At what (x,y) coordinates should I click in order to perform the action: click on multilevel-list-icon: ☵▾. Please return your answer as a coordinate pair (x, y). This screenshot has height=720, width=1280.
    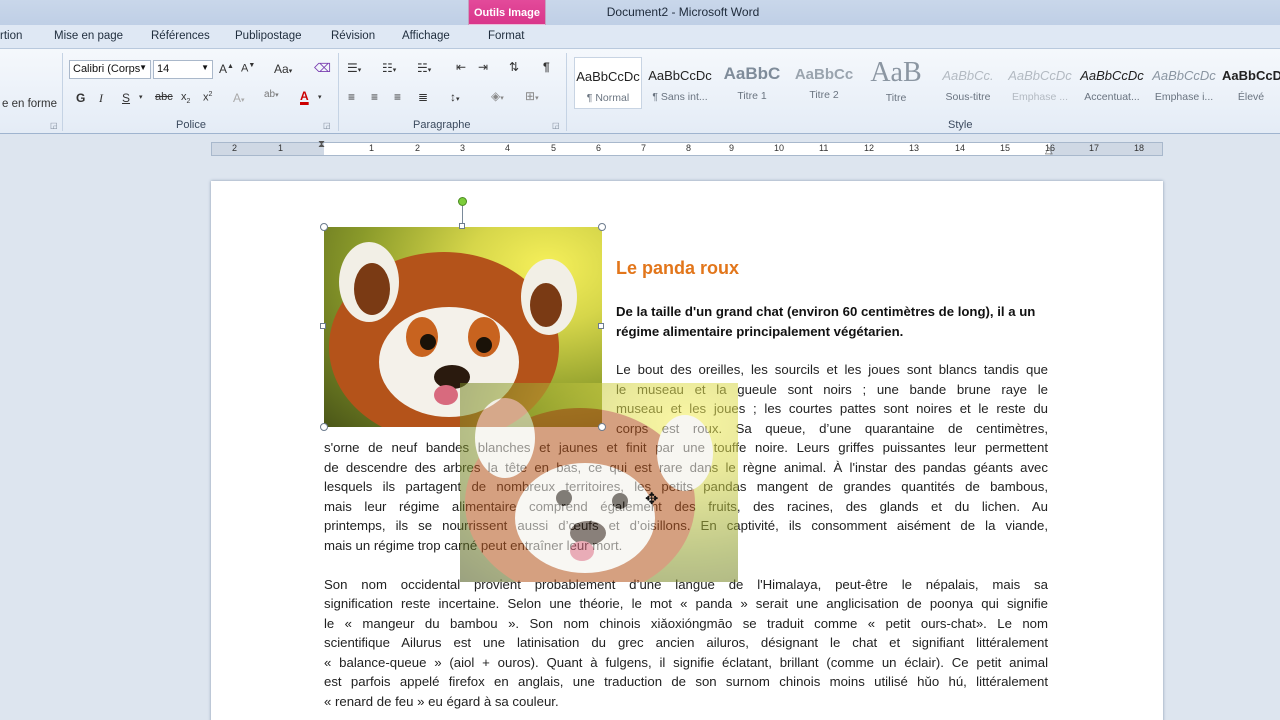
    Looking at the image, I should click on (424, 68).